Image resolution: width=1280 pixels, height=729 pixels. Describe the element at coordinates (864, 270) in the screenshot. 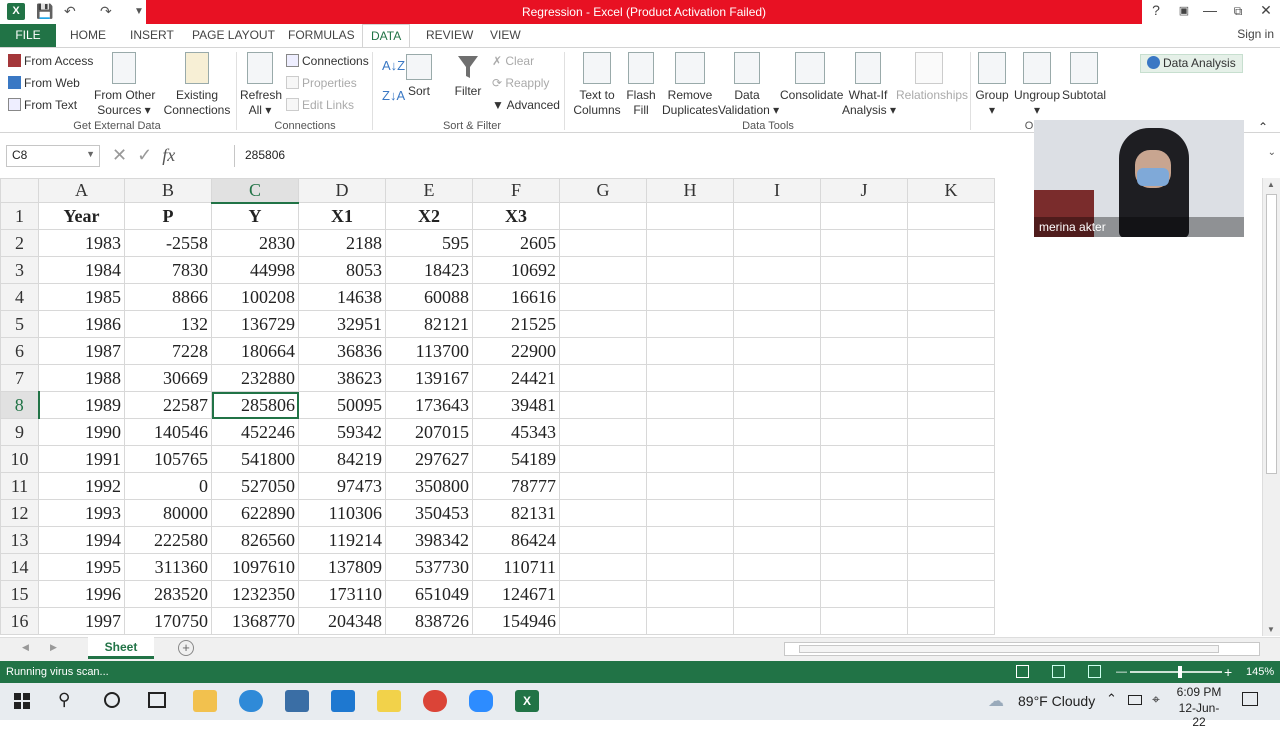

I see `cell-j3` at that location.